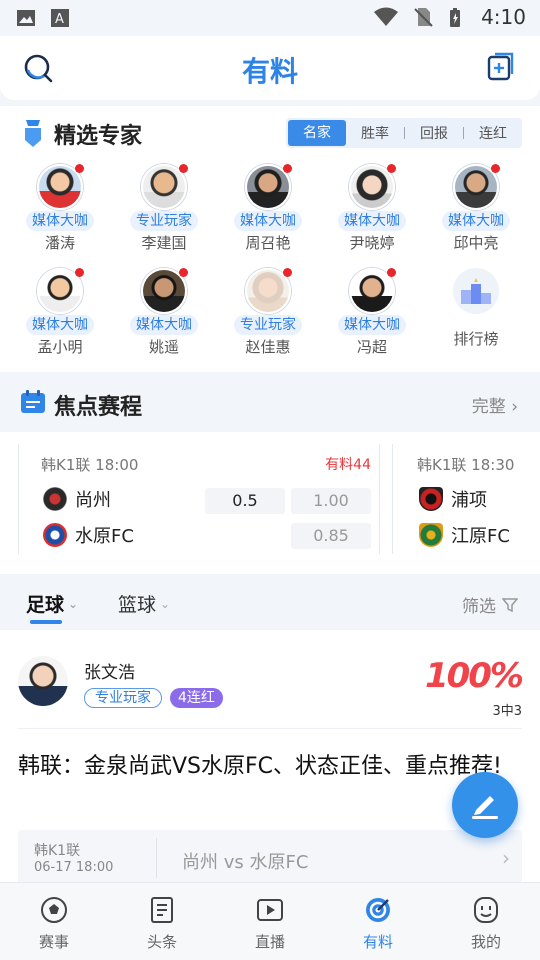 The height and width of the screenshot is (960, 540). What do you see at coordinates (164, 243) in the screenshot?
I see `expert-name: 李建国` at bounding box center [164, 243].